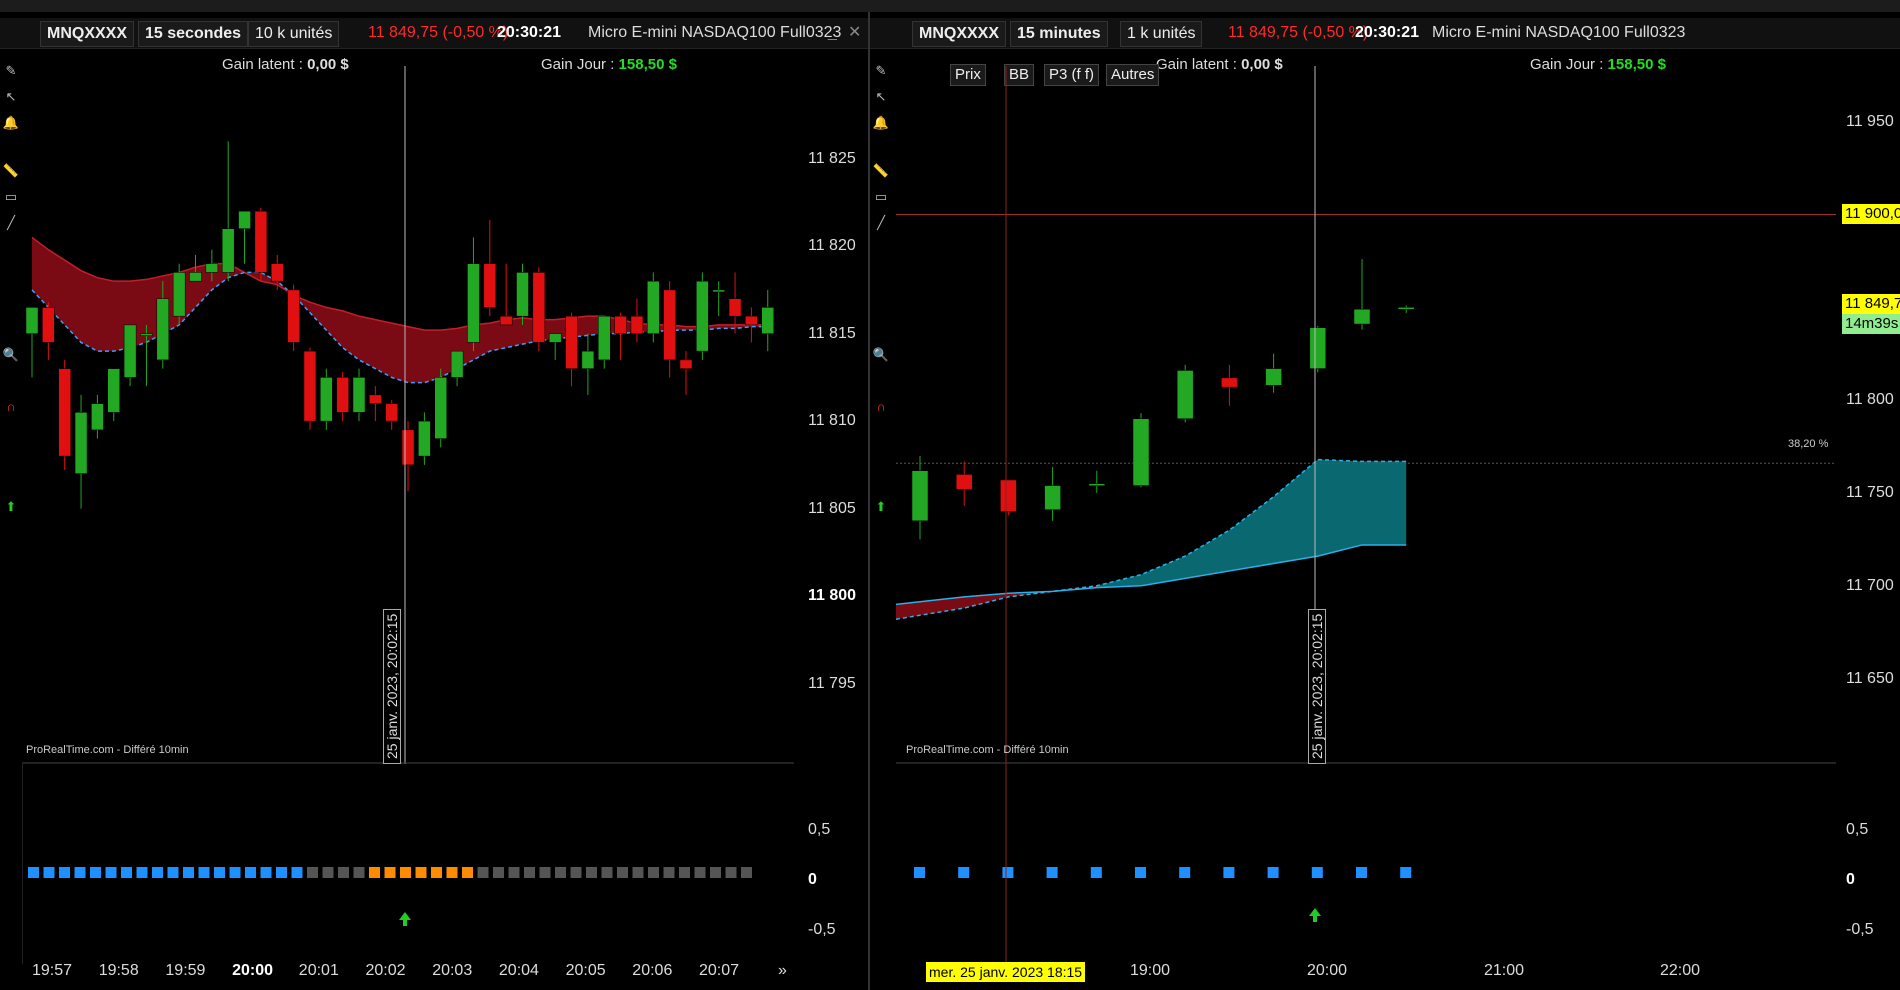 Image resolution: width=1900 pixels, height=990 pixels. What do you see at coordinates (832, 158) in the screenshot?
I see `price-tick-label: 11 825` at bounding box center [832, 158].